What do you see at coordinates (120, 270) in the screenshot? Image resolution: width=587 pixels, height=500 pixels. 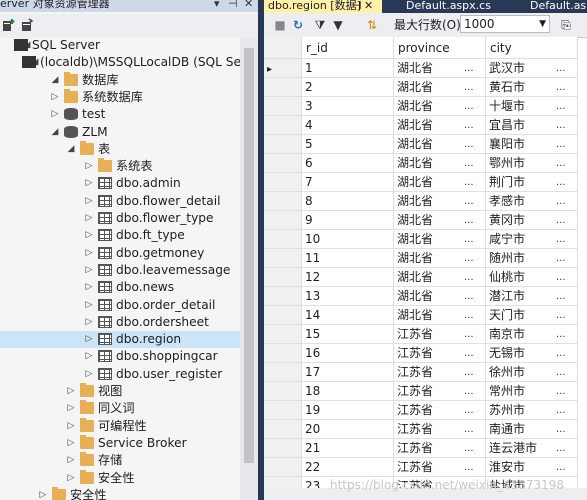 I see `tree-node: ▷ dbo.leavemessage` at bounding box center [120, 270].